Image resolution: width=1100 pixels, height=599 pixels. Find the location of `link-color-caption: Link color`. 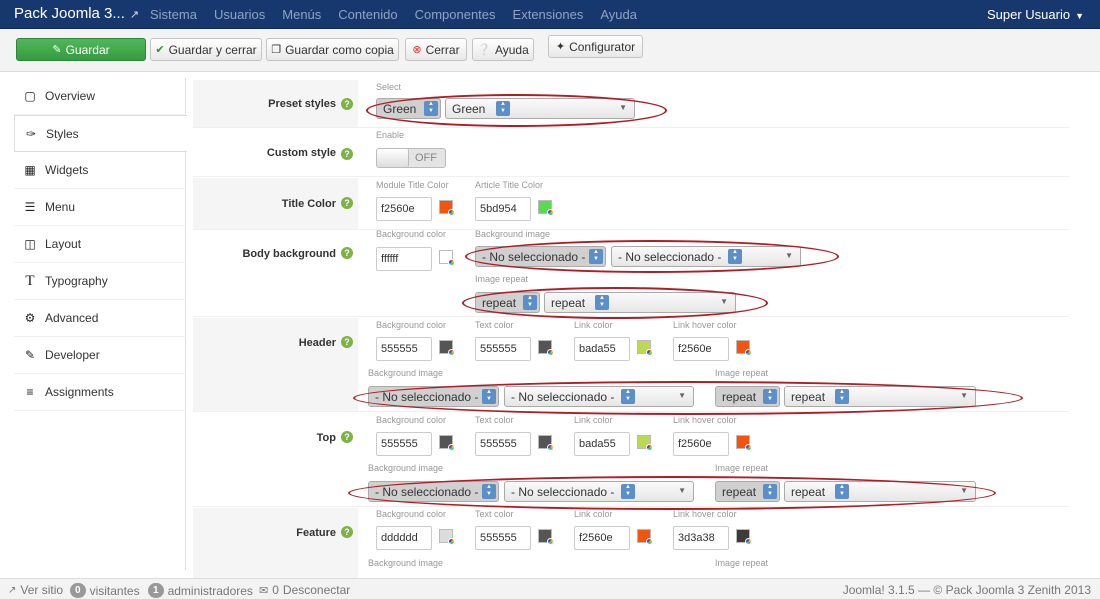

link-color-caption: Link color is located at coordinates (593, 420).